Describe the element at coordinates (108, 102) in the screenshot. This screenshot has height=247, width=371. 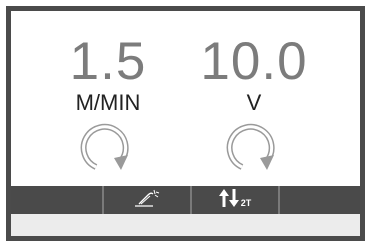
I see `wire-speed-unit: M/MIN` at that location.